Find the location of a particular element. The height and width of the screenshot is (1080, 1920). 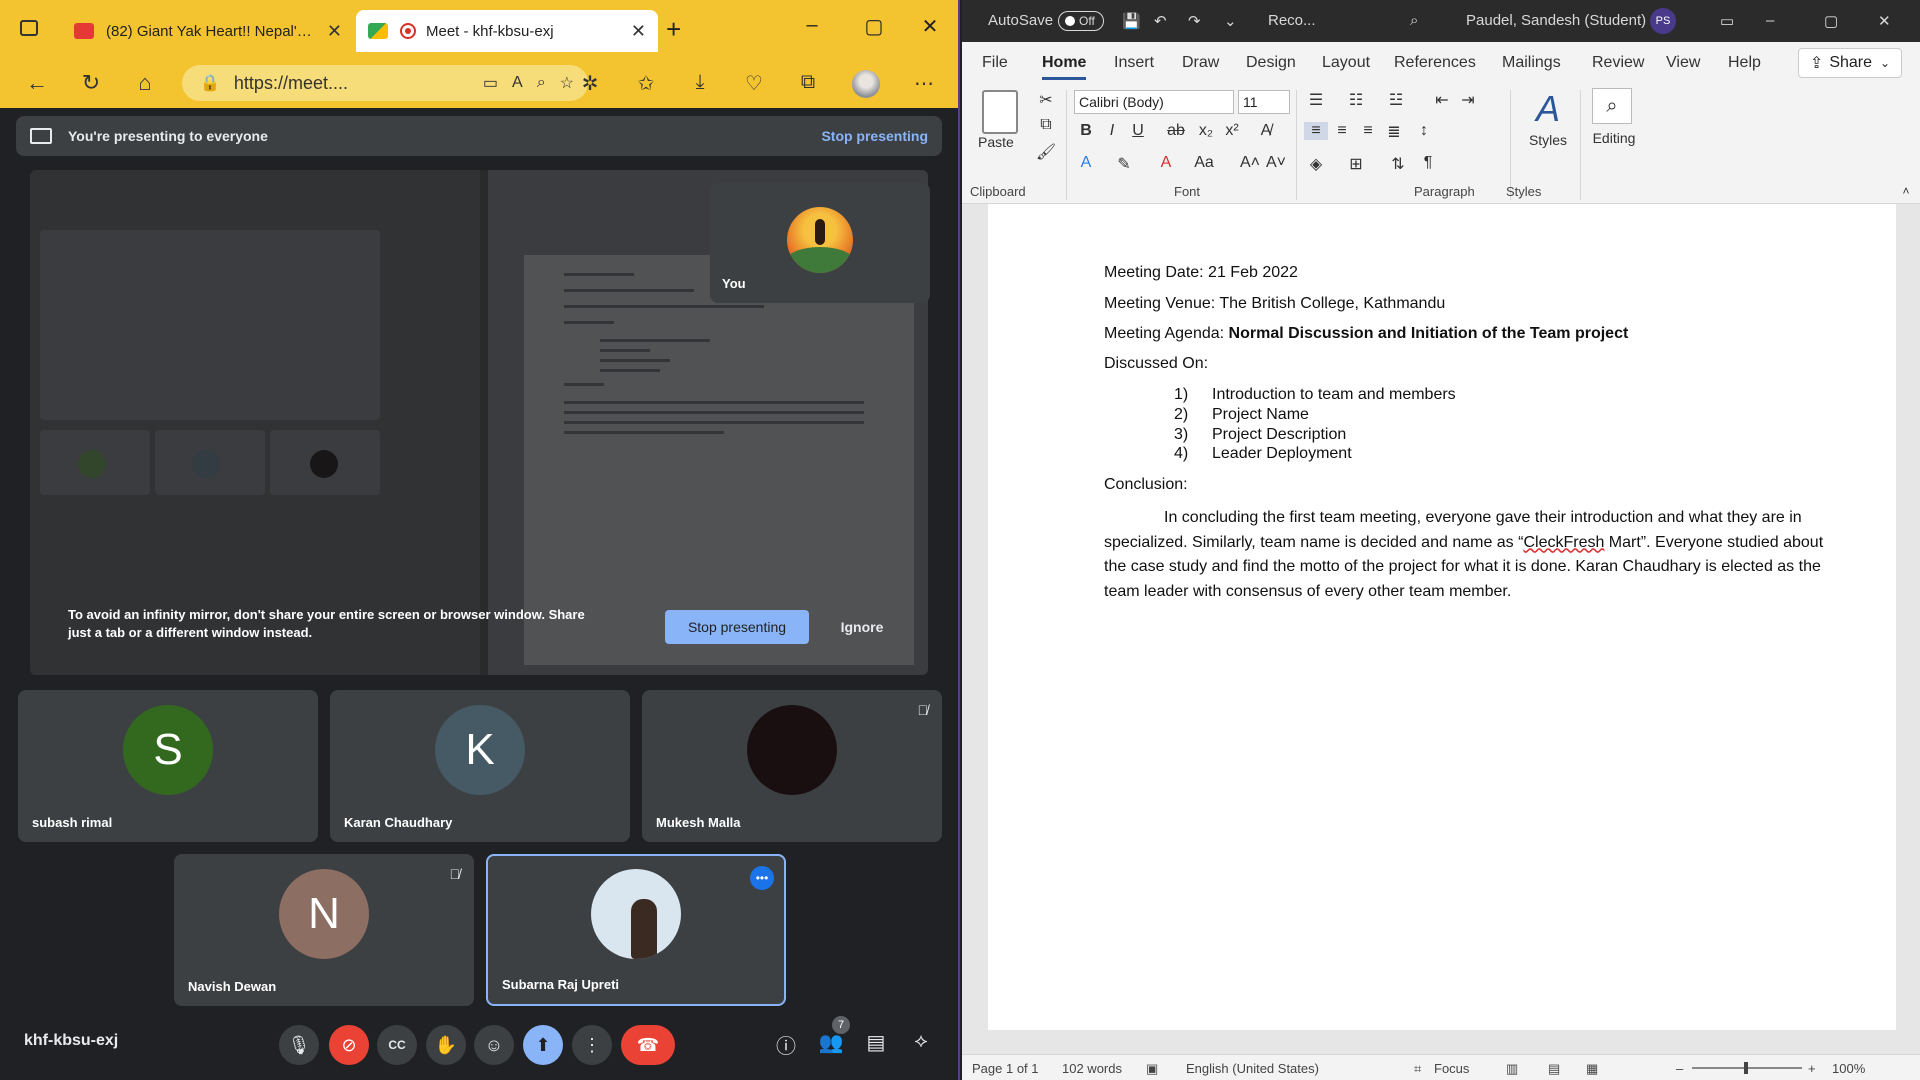

share-button: ⇪ Share ⌄ is located at coordinates (1850, 63).